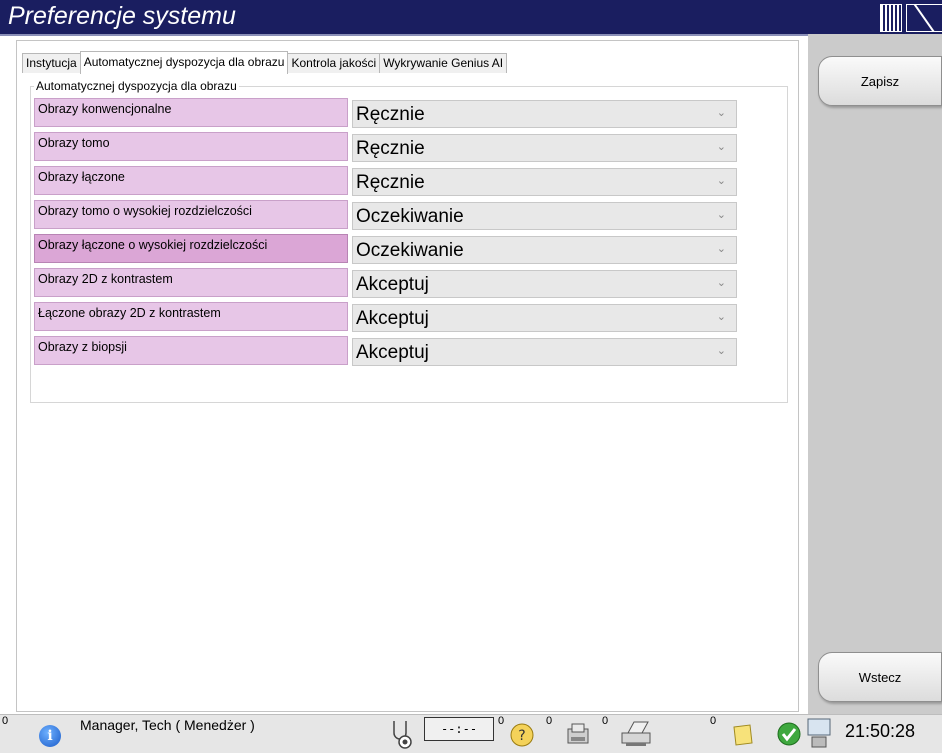 This screenshot has height=753, width=942. What do you see at coordinates (875, 374) in the screenshot?
I see `action-panel: Zapisz Wstecz` at bounding box center [875, 374].